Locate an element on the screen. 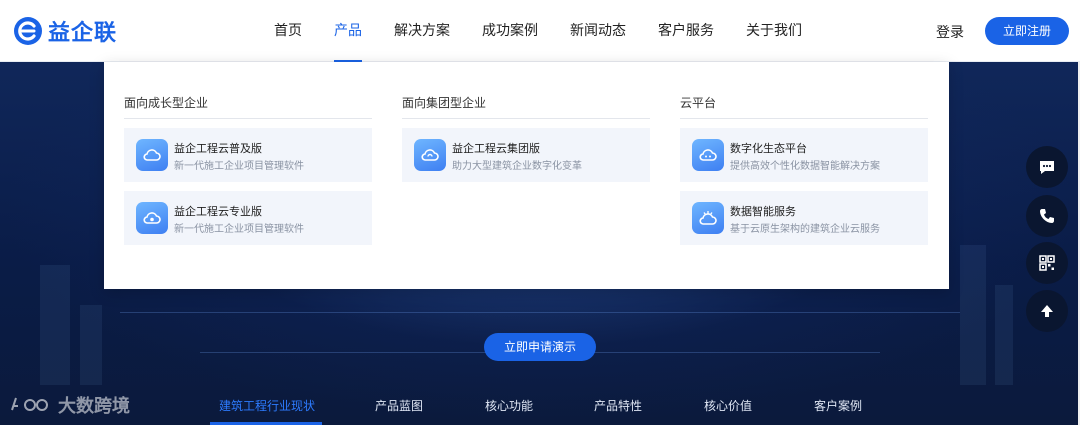 The width and height of the screenshot is (1080, 425). chat-icon is located at coordinates (1047, 167).